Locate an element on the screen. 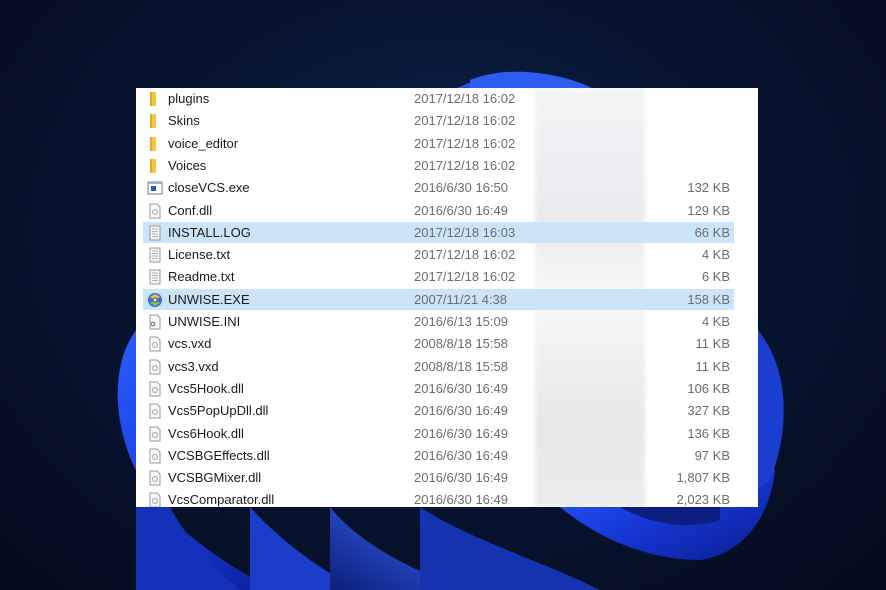  file-date-modified: 2007/11/21 4:38 is located at coordinates (461, 299).